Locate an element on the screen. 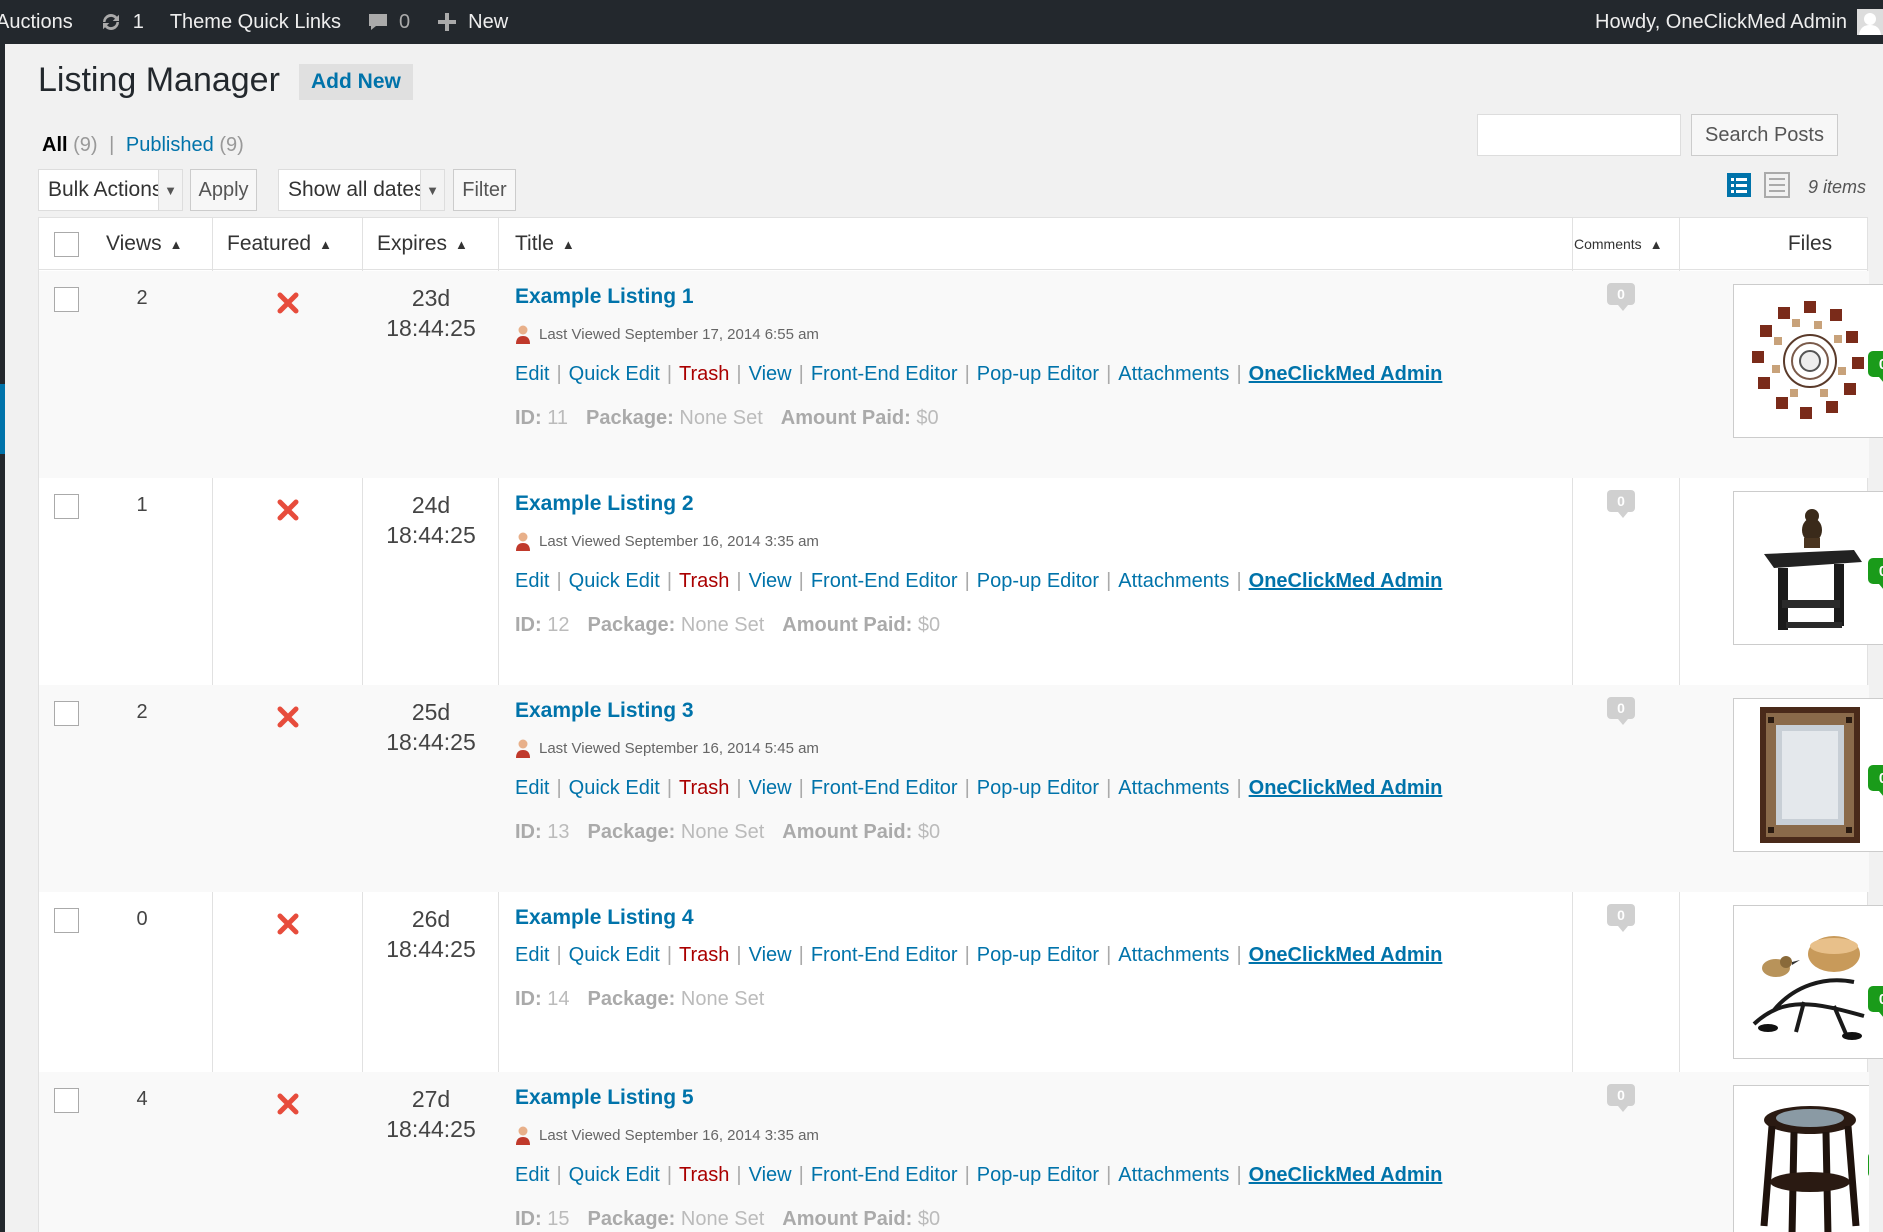 Image resolution: width=1883 pixels, height=1232 pixels. column-comments: Comments ▲ is located at coordinates (1618, 244).